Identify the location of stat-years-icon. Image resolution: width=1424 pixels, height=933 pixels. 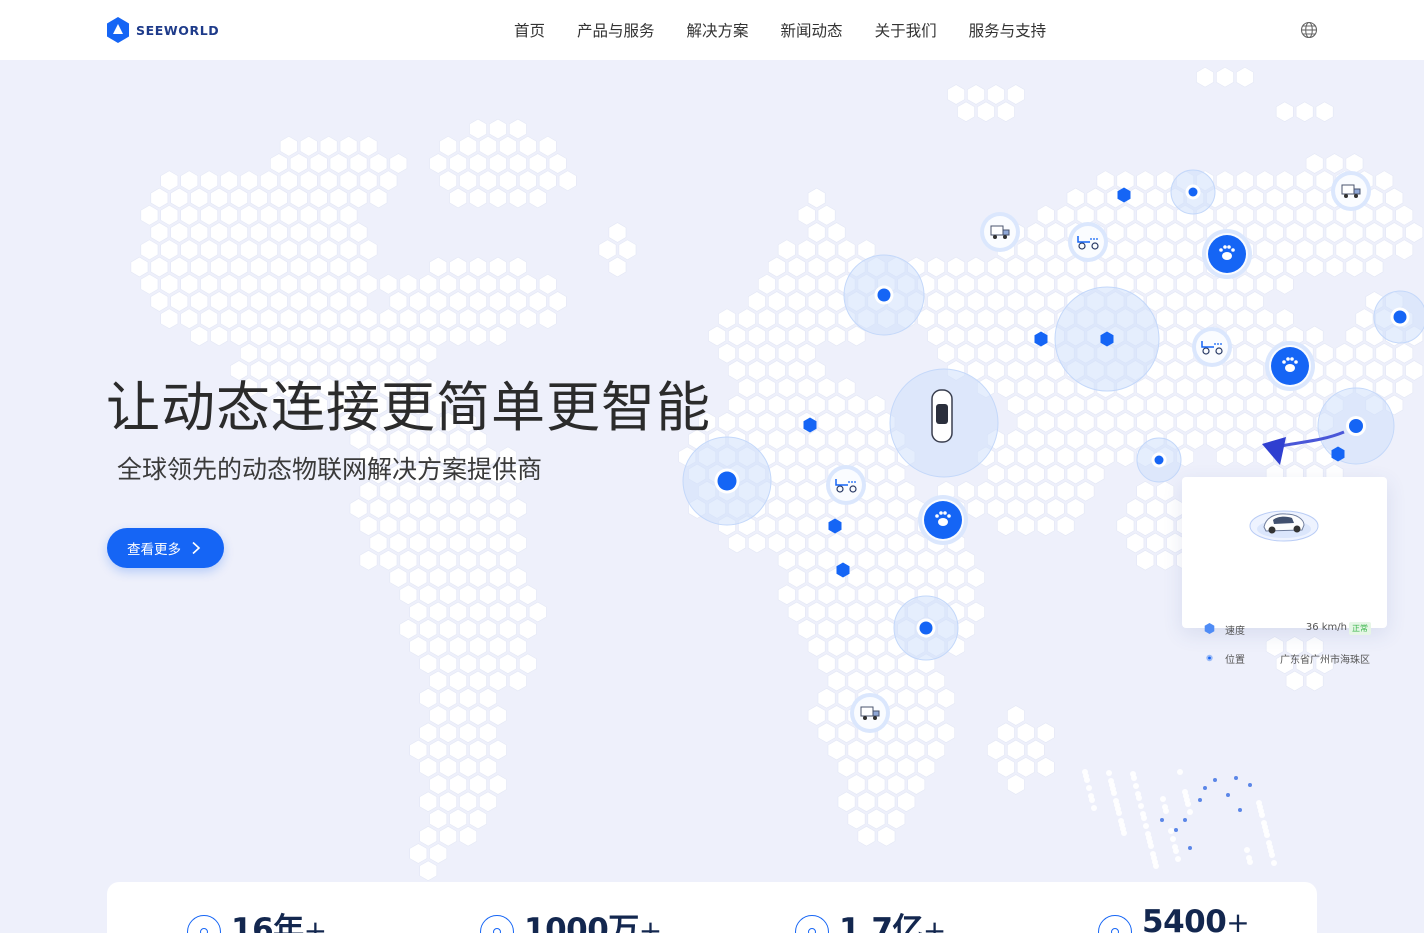
(204, 924).